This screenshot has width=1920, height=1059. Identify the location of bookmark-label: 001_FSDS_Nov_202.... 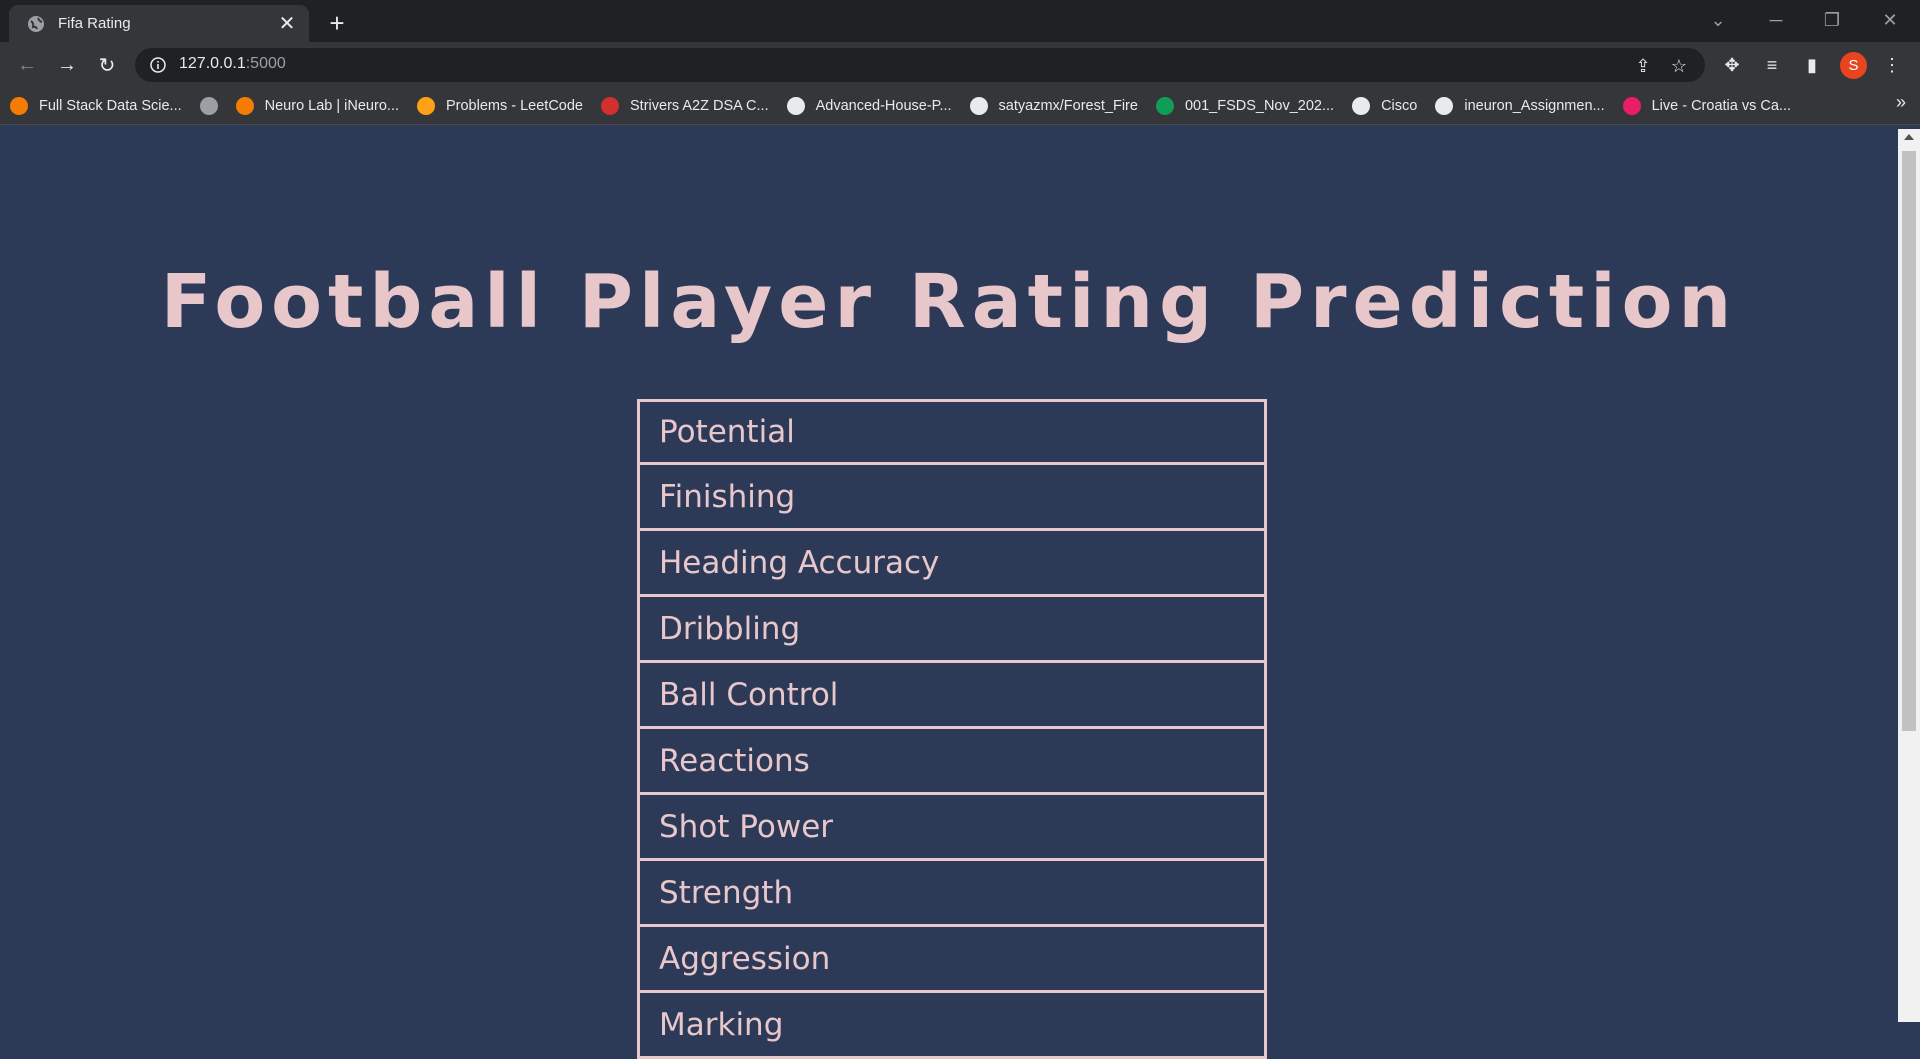
(1259, 106).